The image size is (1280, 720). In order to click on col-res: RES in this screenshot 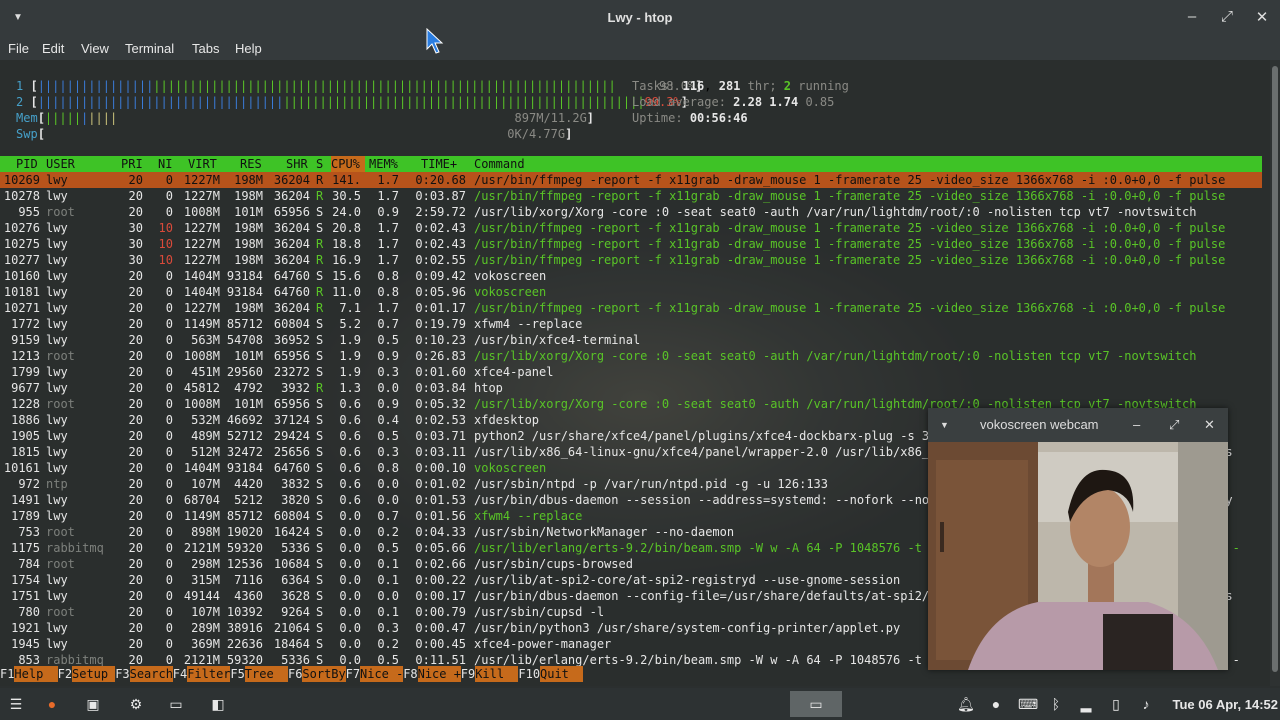, I will do `click(251, 164)`.